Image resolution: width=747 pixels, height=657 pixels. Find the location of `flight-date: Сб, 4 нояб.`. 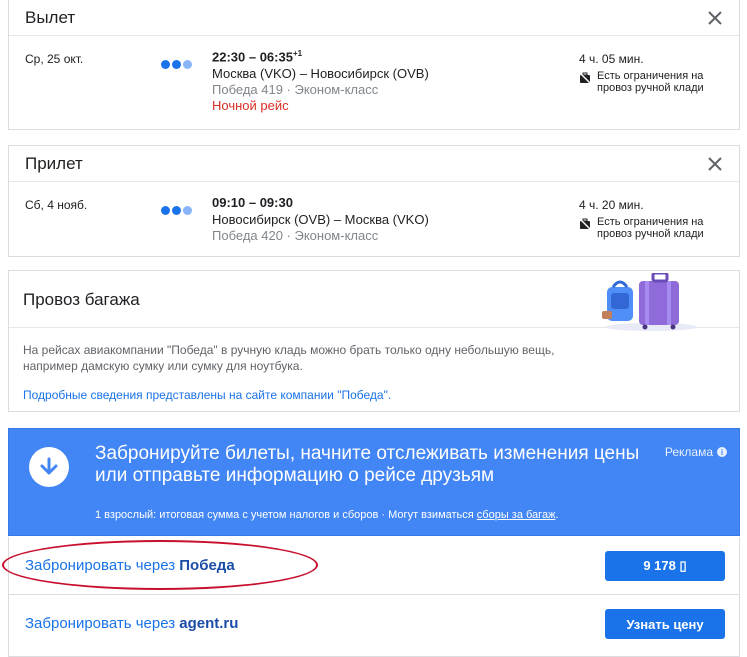

flight-date: Сб, 4 нояб. is located at coordinates (56, 205).